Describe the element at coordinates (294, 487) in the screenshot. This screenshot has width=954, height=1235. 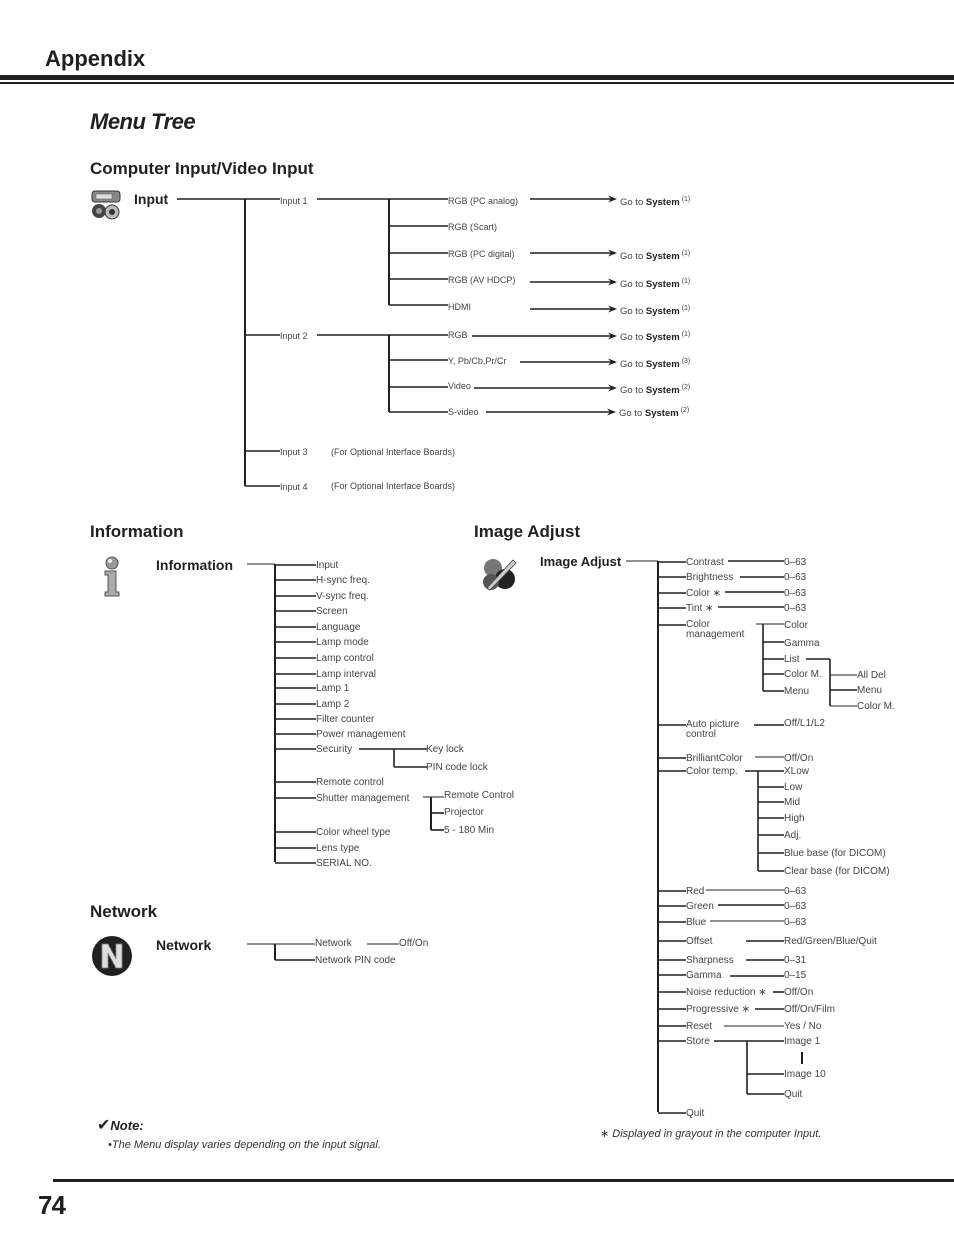
I see `input-4-label: Input 4` at that location.